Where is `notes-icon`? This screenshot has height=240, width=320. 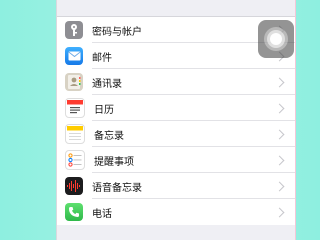 notes-icon is located at coordinates (75, 134).